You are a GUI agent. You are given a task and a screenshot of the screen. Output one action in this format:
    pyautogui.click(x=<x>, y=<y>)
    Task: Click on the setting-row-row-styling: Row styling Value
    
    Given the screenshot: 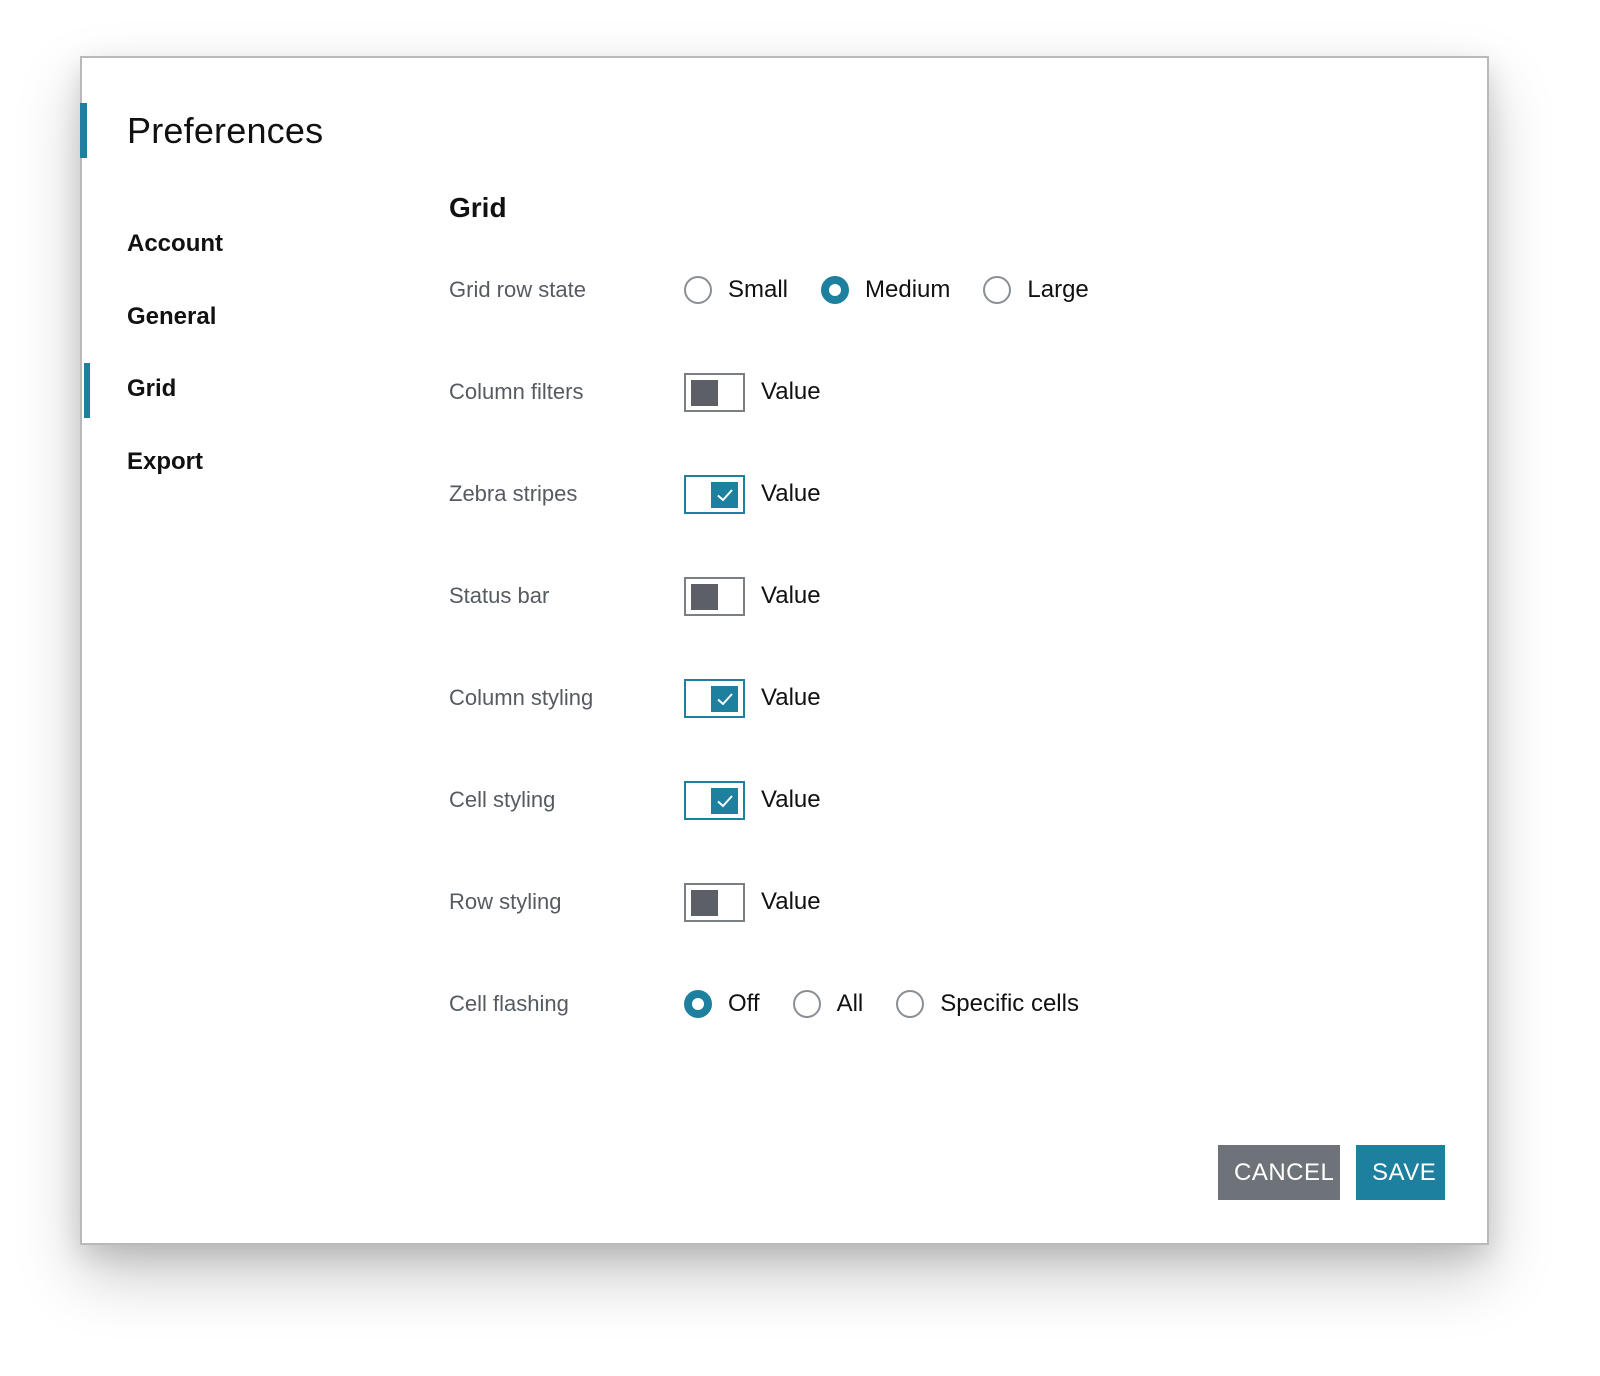 What is the action you would take?
    pyautogui.click(x=948, y=902)
    